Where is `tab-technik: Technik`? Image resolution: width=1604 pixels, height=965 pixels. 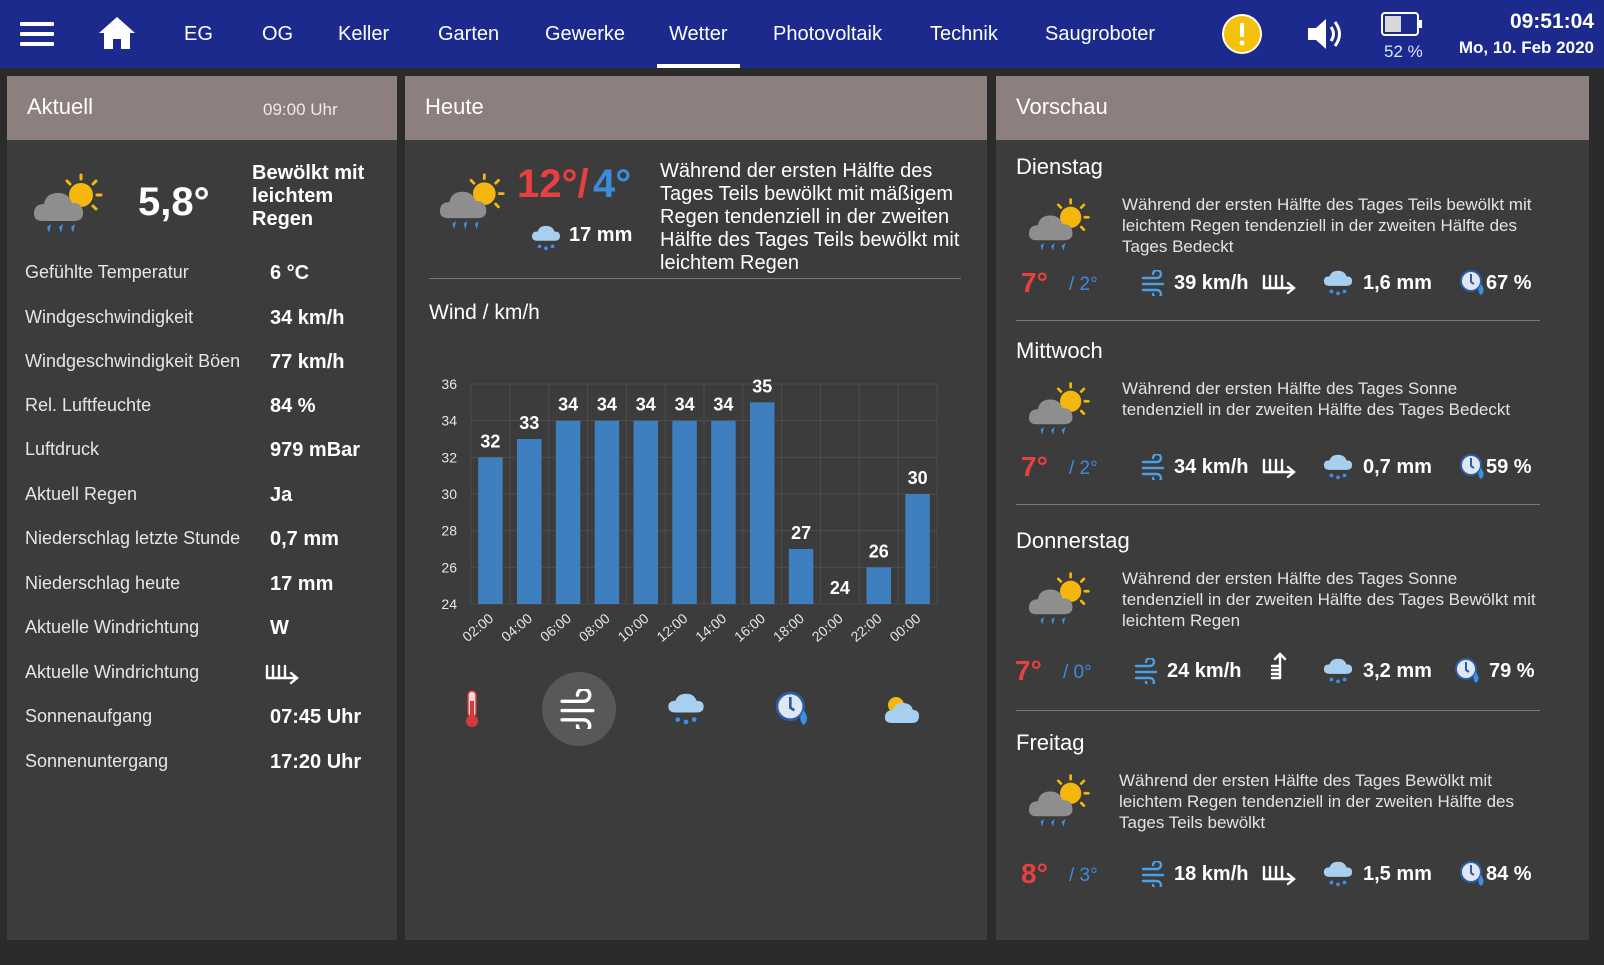 tab-technik: Technik is located at coordinates (964, 34).